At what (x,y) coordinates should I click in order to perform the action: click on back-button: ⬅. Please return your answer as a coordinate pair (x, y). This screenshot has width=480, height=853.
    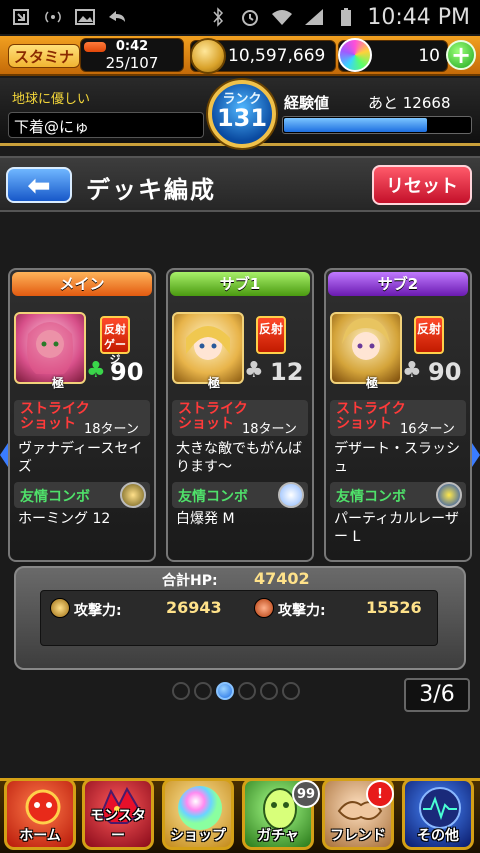
    Looking at the image, I should click on (39, 185).